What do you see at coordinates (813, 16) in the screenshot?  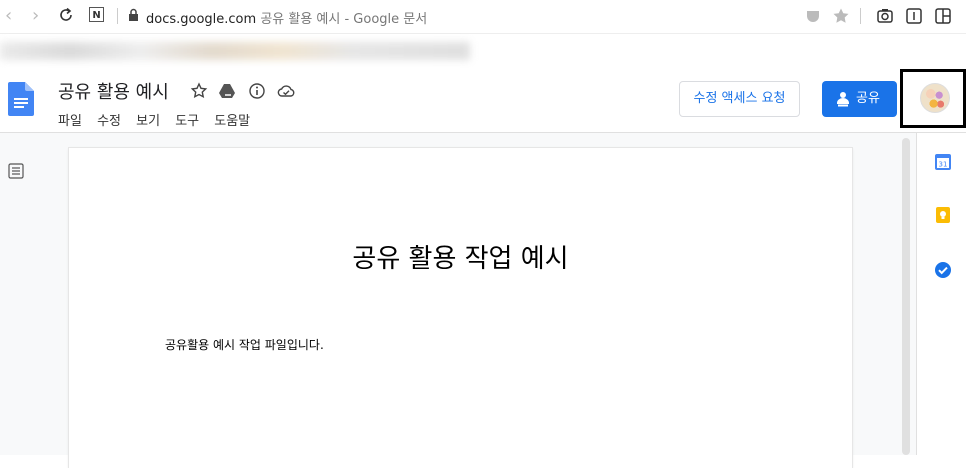 I see `pocket-icon` at bounding box center [813, 16].